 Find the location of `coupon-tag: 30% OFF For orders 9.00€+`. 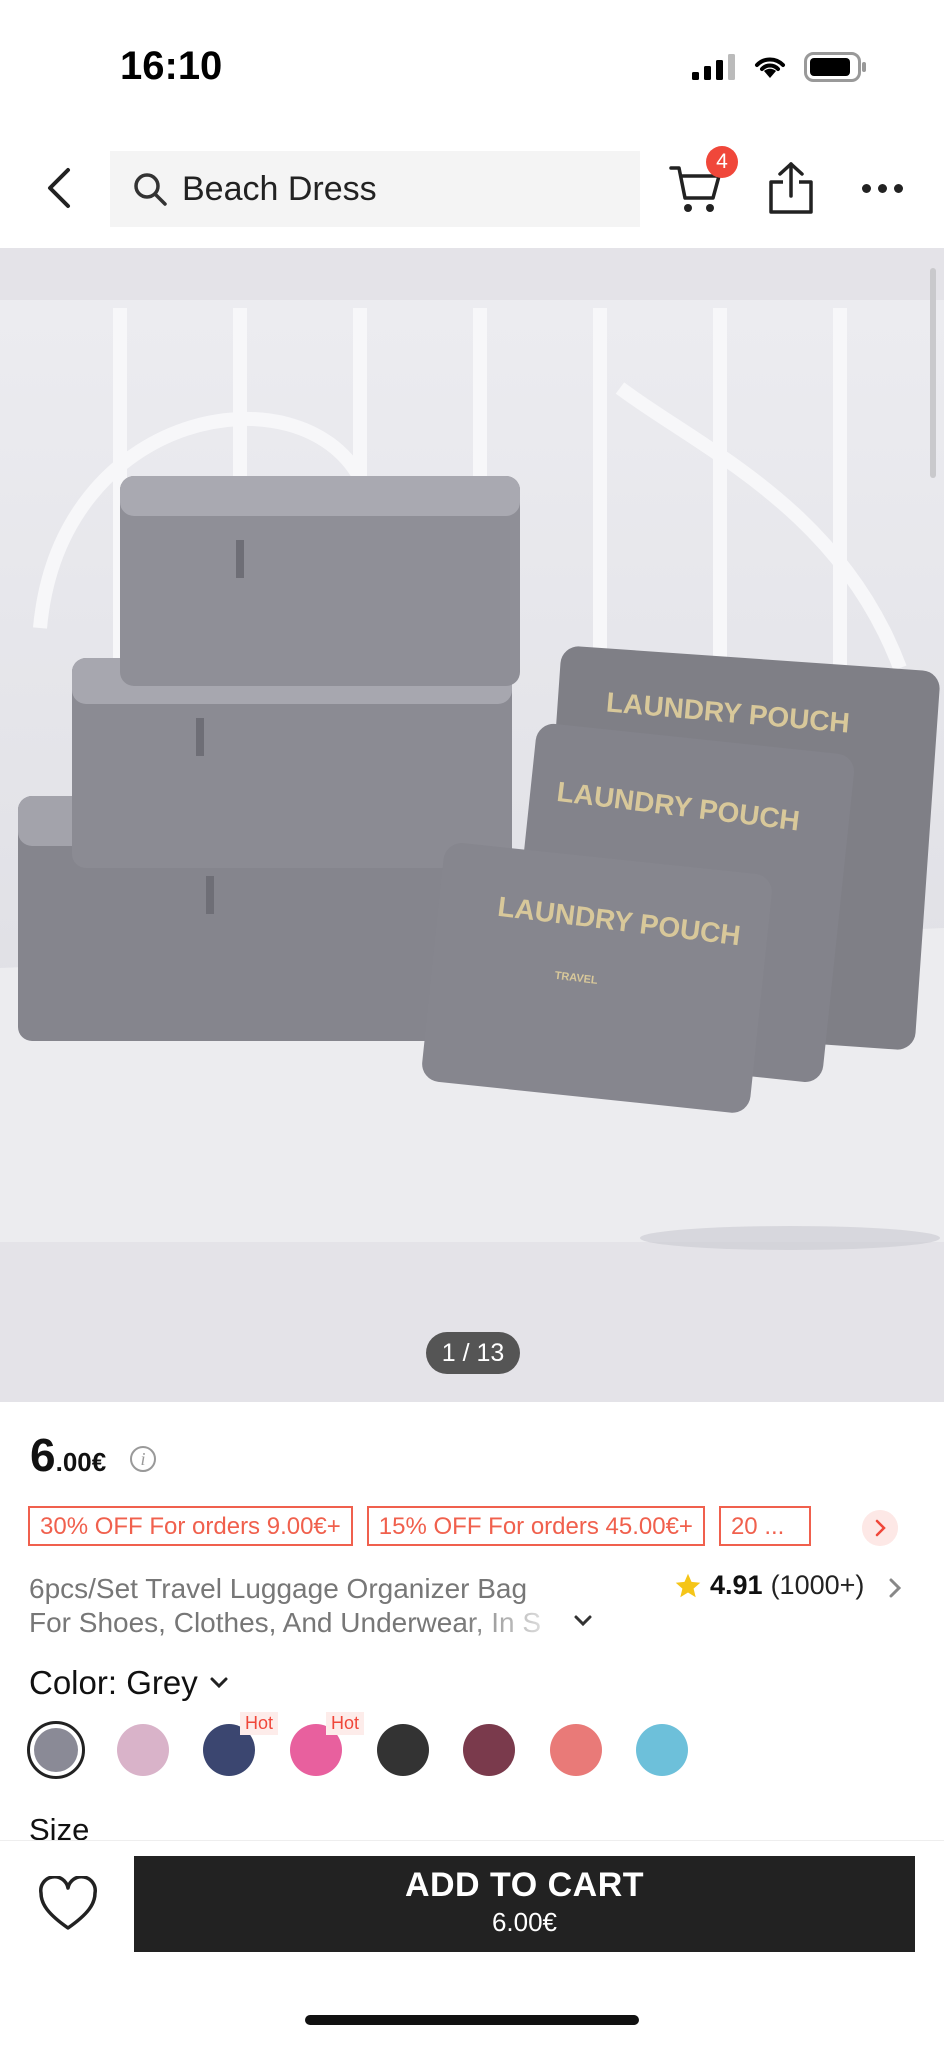

coupon-tag: 30% OFF For orders 9.00€+ is located at coordinates (190, 1526).